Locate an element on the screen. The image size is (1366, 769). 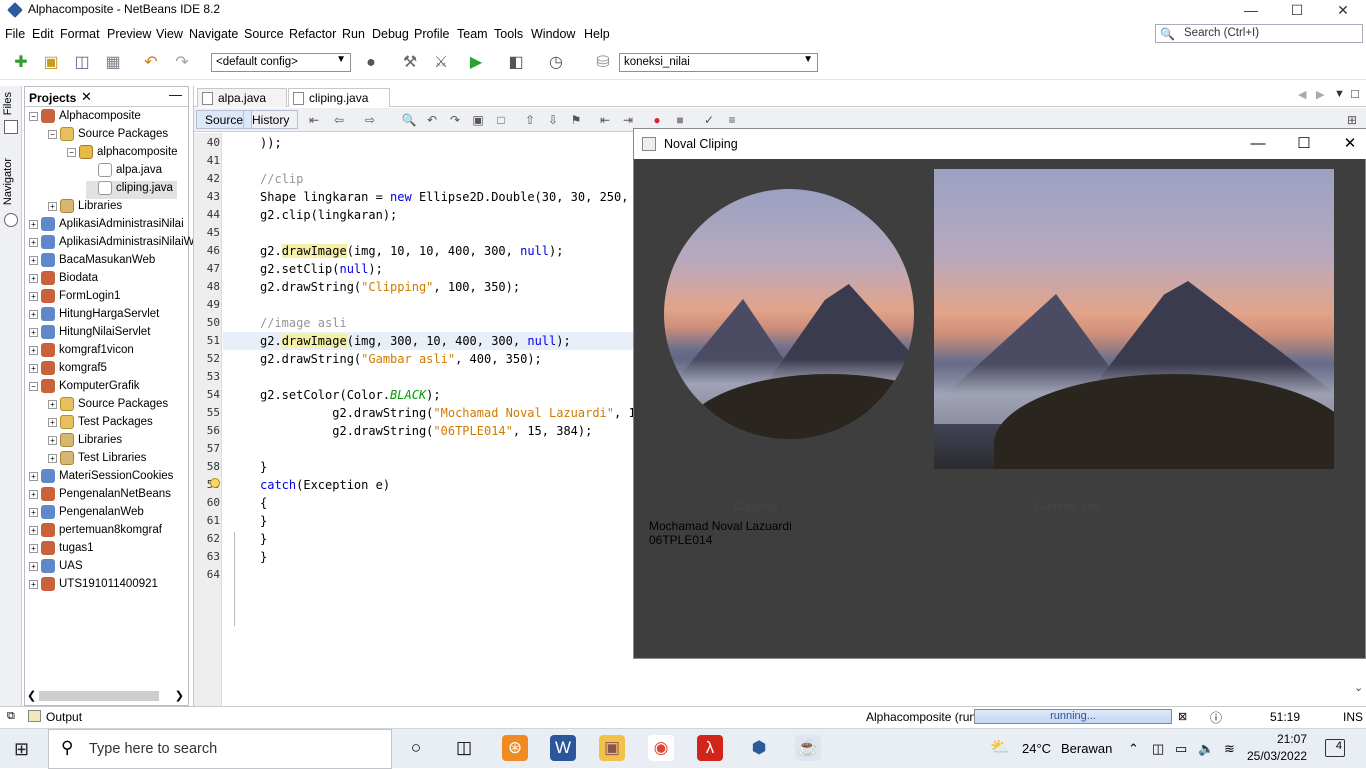
weather-temp: 24°C is located at coordinates (1036, 748).